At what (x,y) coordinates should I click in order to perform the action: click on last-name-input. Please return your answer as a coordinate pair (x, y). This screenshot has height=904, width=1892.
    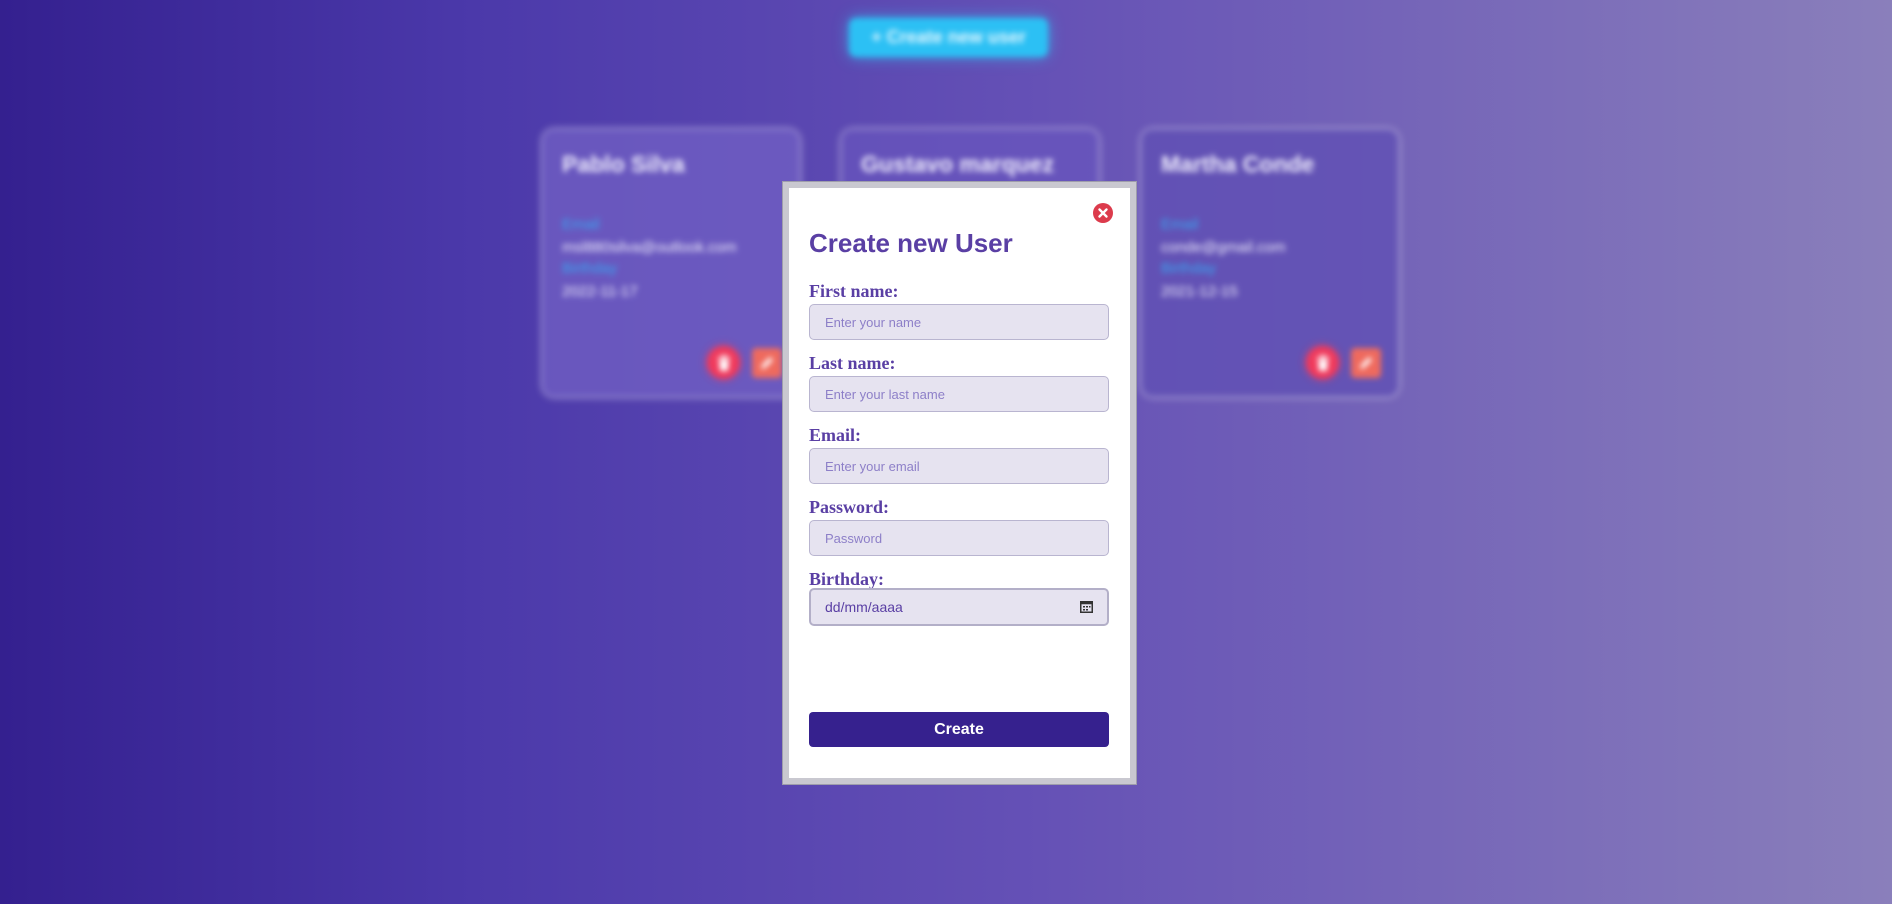
    Looking at the image, I should click on (959, 394).